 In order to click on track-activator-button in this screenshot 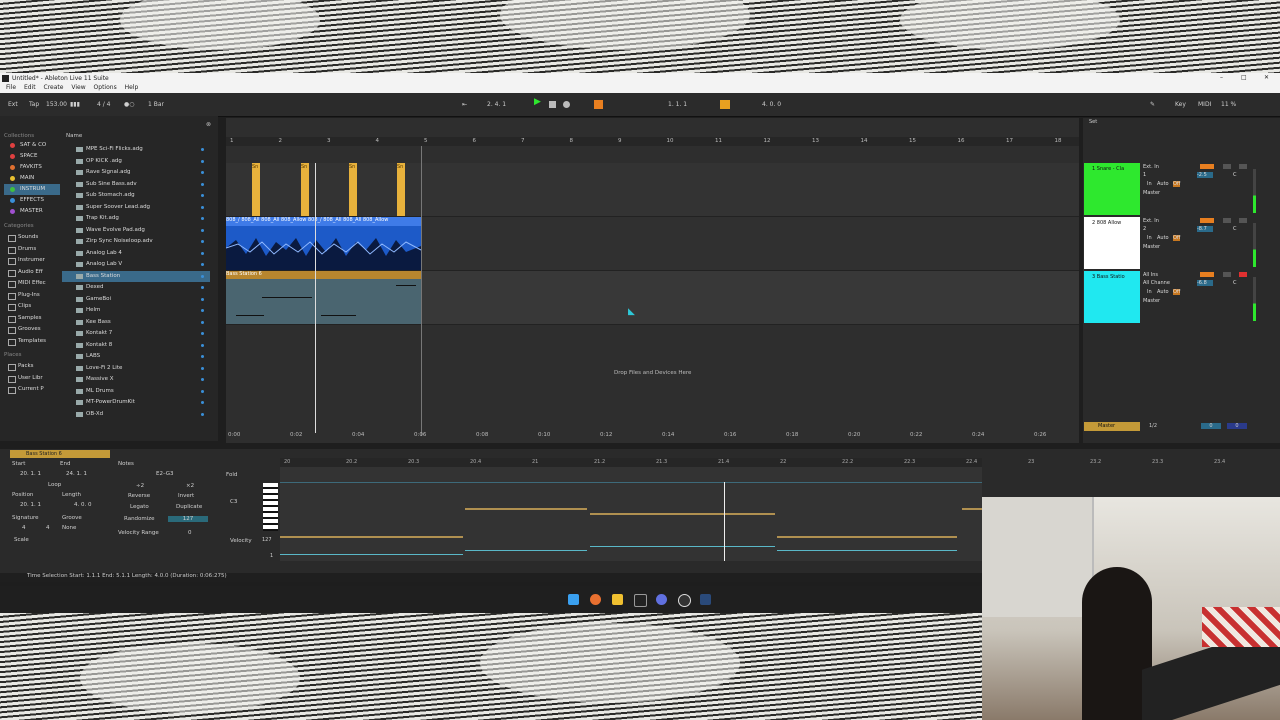, I will do `click(1207, 220)`.